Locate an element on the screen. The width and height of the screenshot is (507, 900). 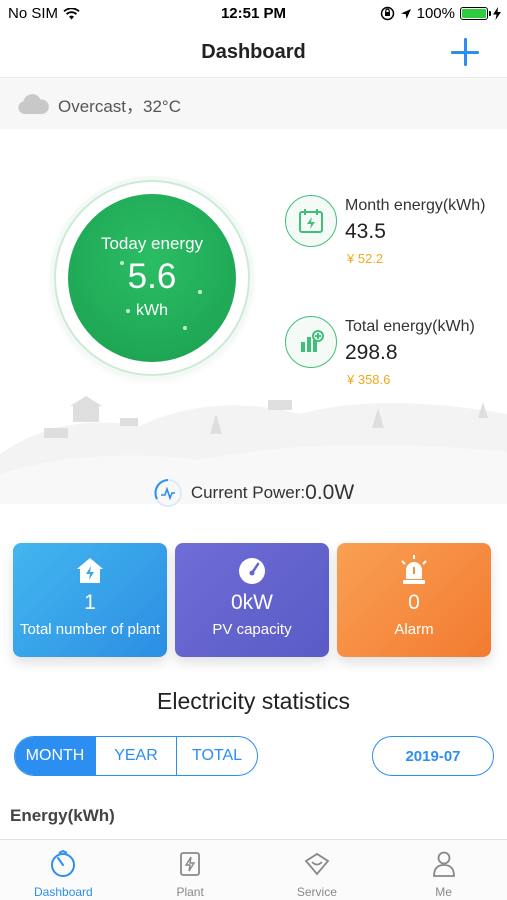
calendar-energy-icon is located at coordinates (311, 221).